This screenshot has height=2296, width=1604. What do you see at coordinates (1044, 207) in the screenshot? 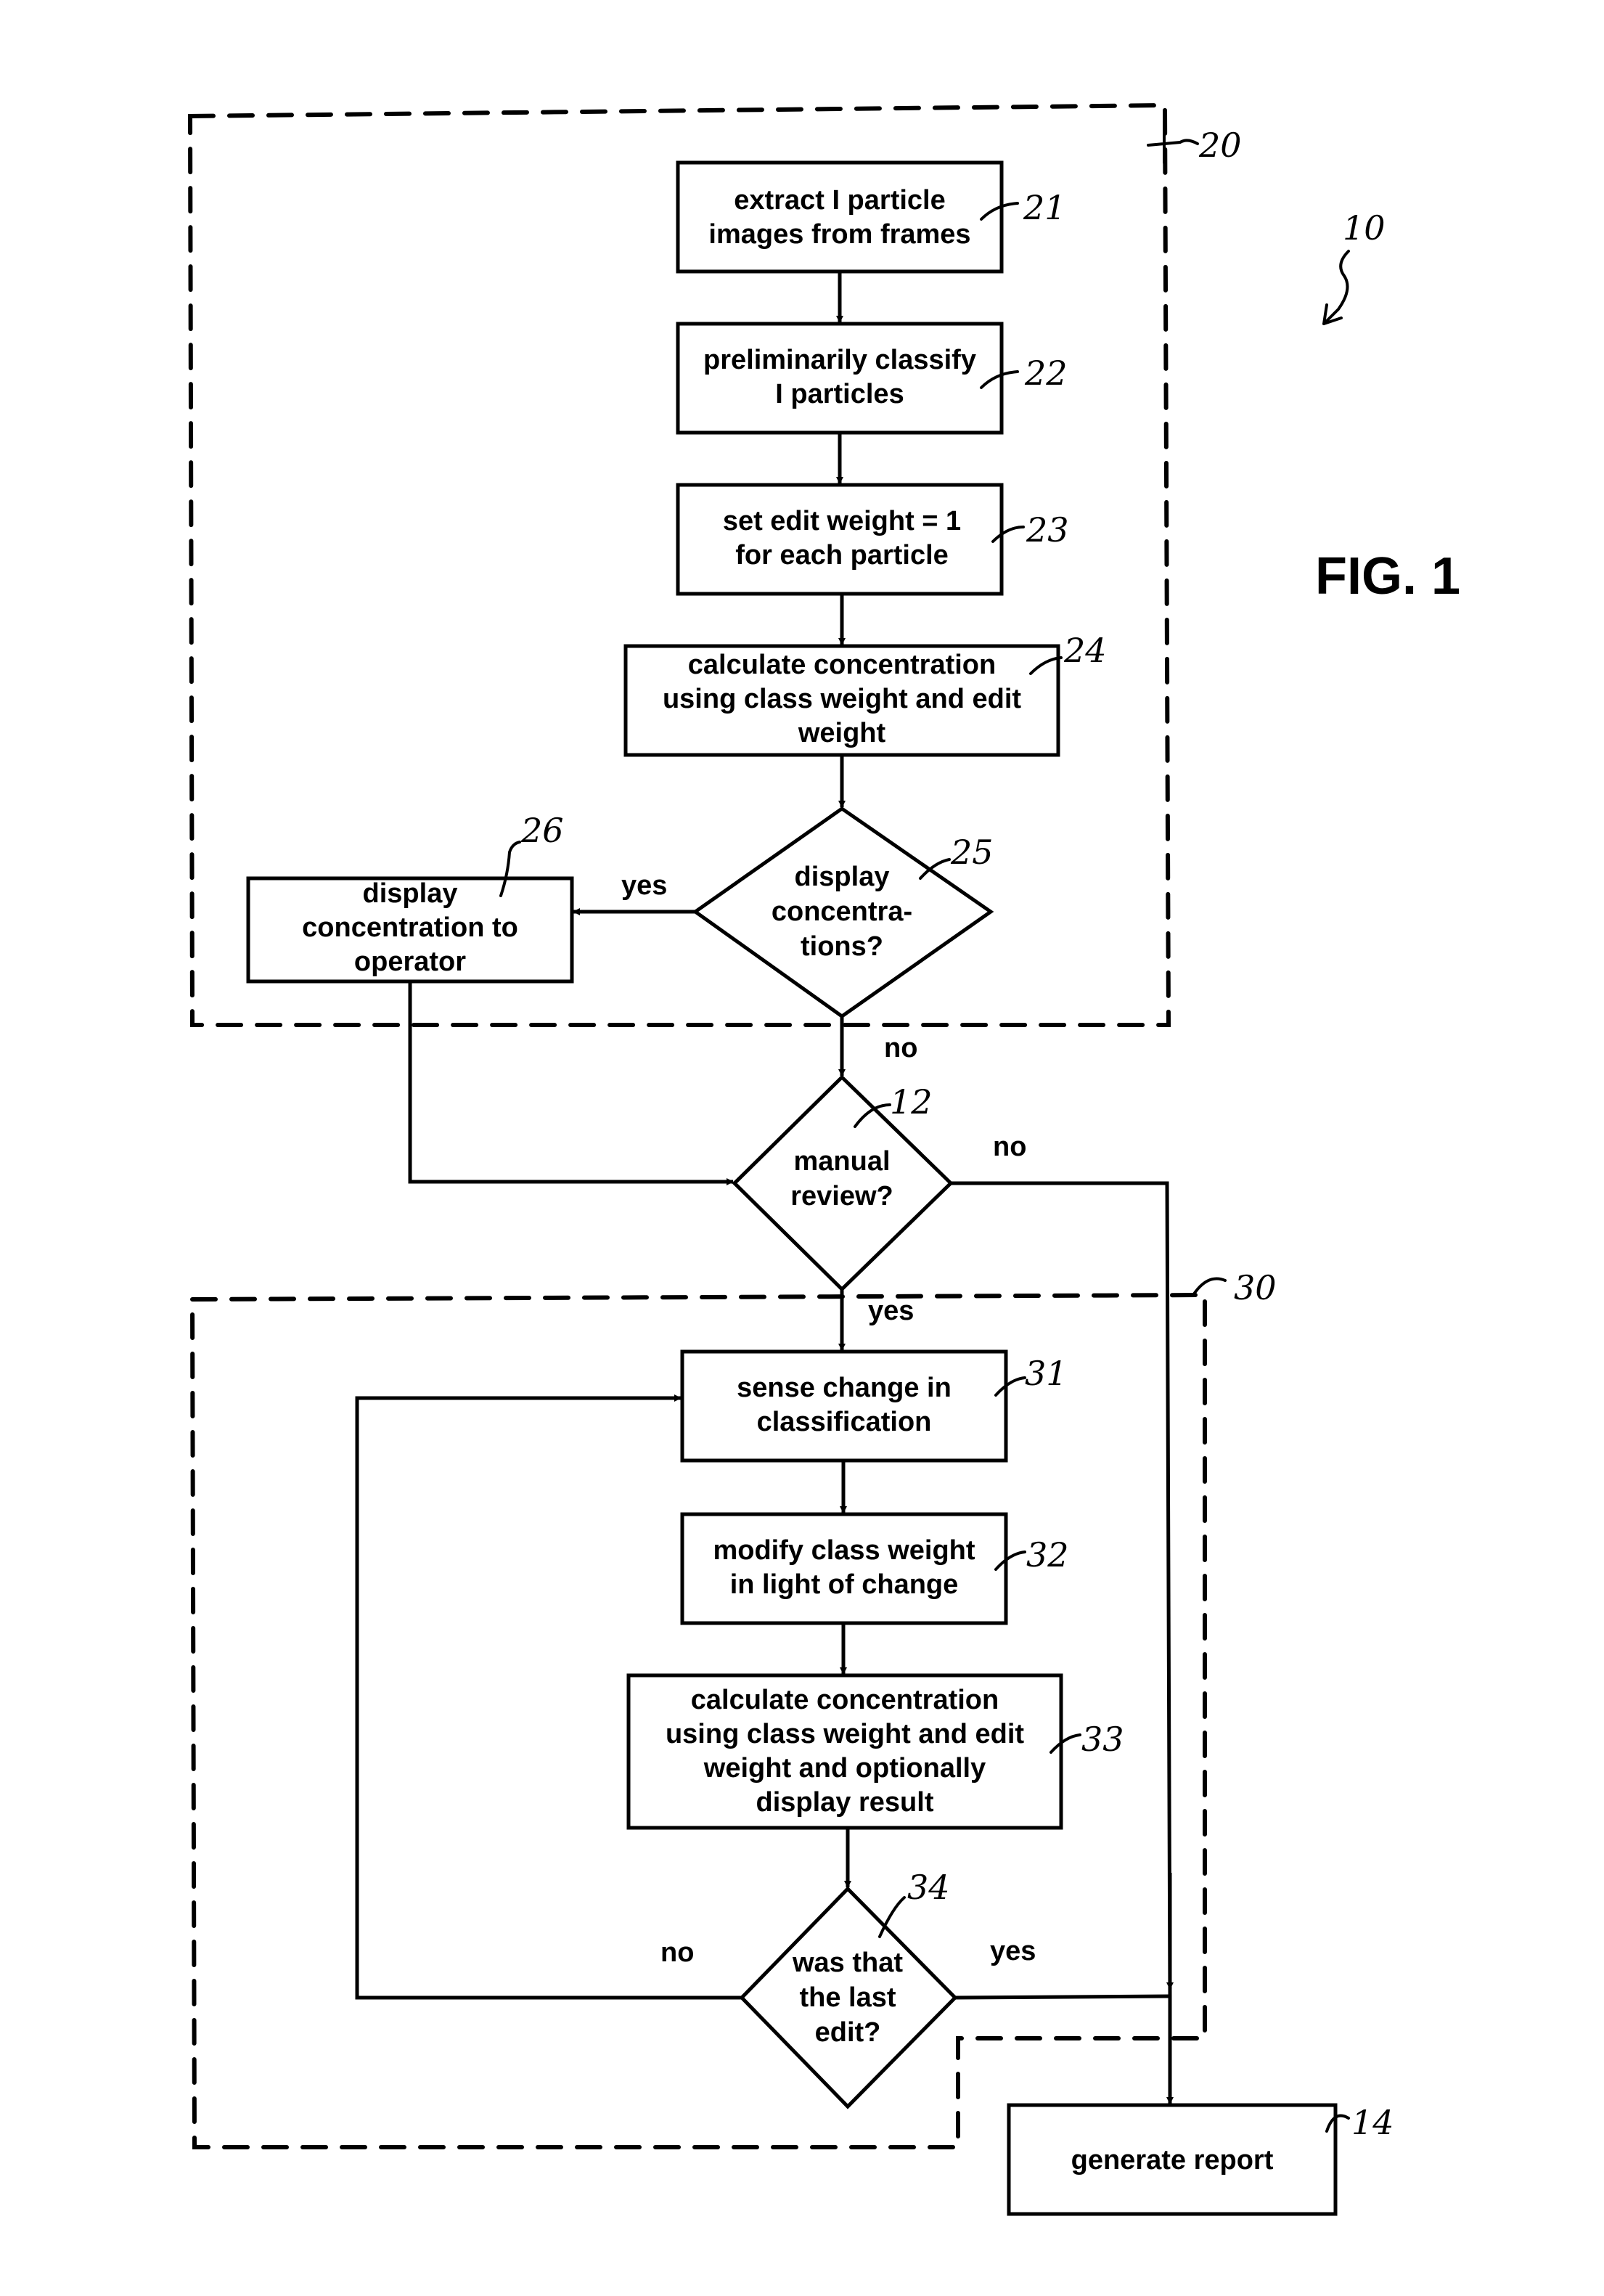
I see `ref-21: 21` at bounding box center [1044, 207].